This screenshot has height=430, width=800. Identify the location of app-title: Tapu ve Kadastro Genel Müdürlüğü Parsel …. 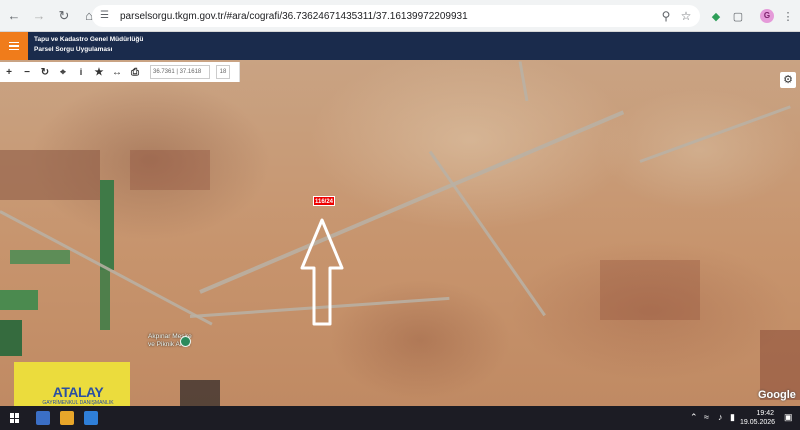
(88, 45).